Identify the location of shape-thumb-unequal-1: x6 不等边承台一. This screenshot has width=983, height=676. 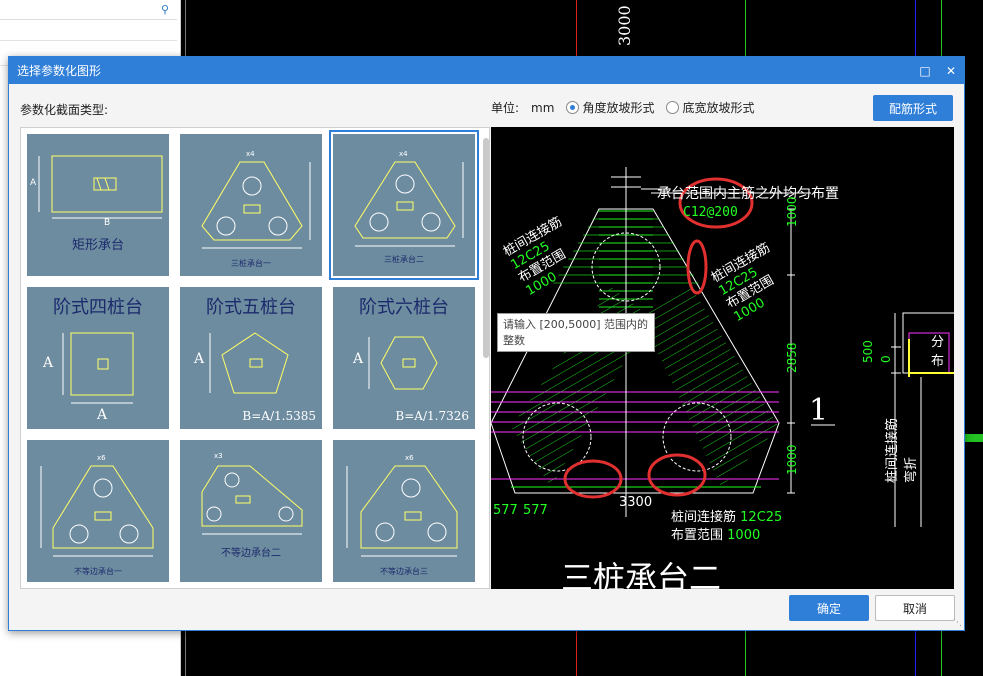
(98, 511).